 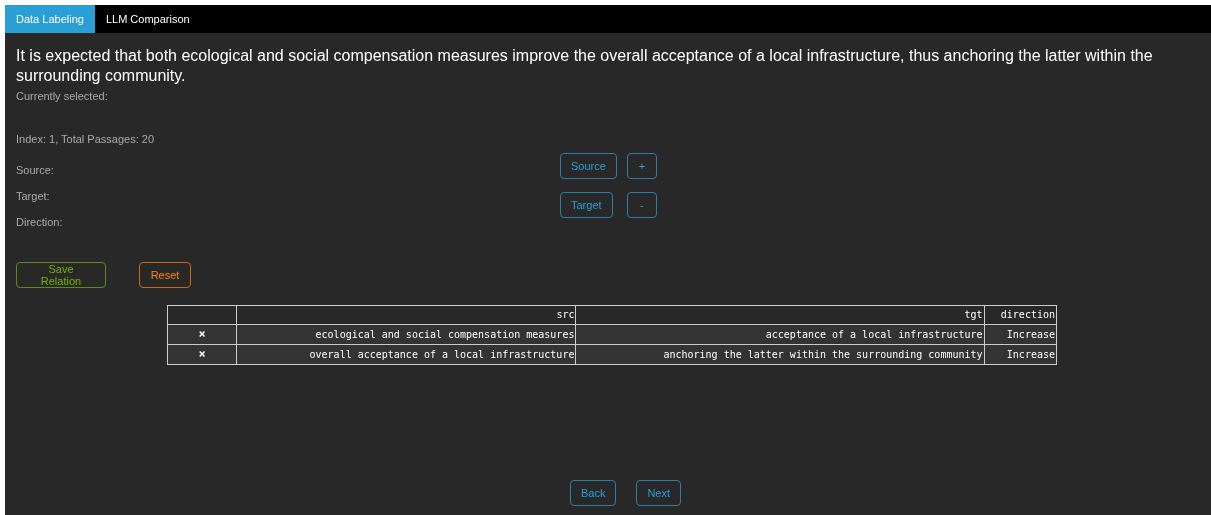 What do you see at coordinates (62, 96) in the screenshot?
I see `selection-label: Currently selected:` at bounding box center [62, 96].